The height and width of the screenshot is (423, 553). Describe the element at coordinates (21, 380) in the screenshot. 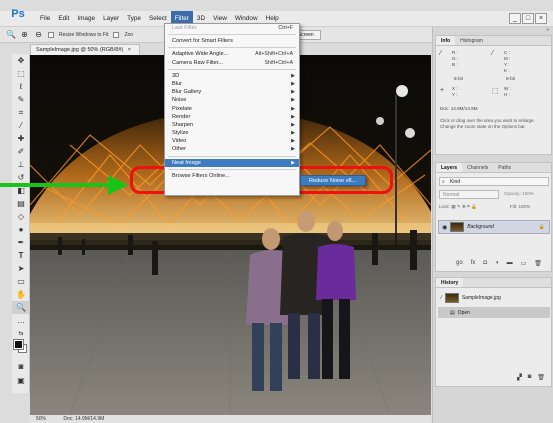

I see `screen-mode-icon: ▣` at that location.